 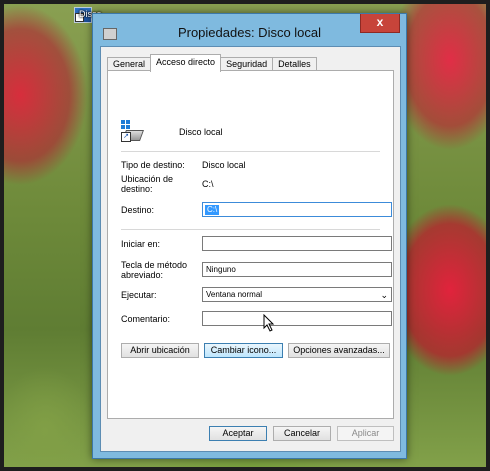 What do you see at coordinates (221, 269) in the screenshot?
I see `hotkey-value: Ninguno` at bounding box center [221, 269].